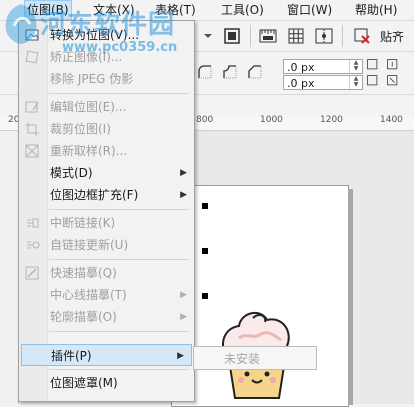 The image size is (414, 407). Describe the element at coordinates (32, 129) in the screenshot. I see `crop-bitmap-icon` at that location.